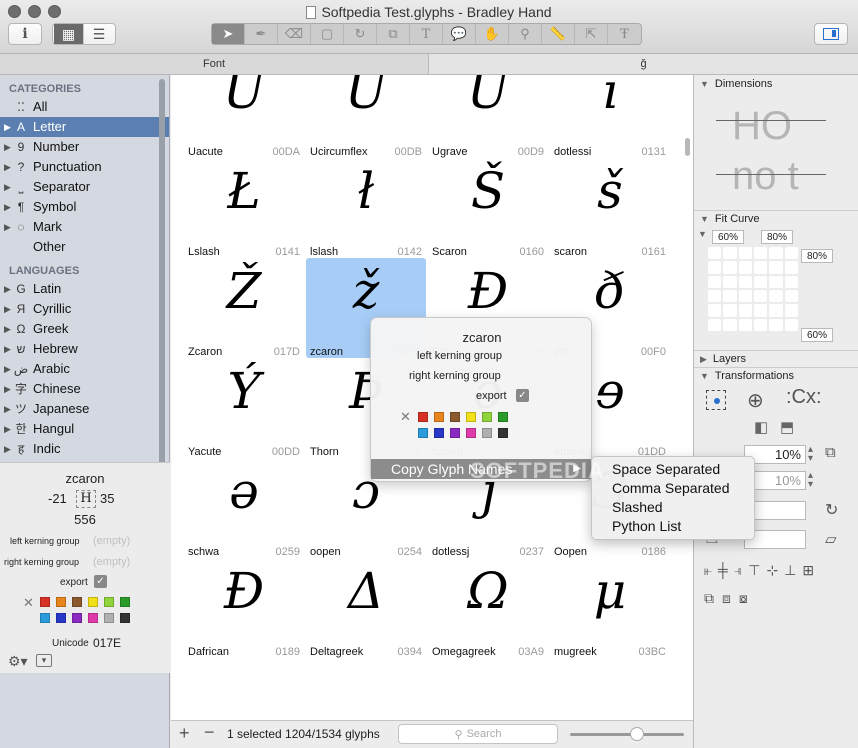 Image resolution: width=858 pixels, height=748 pixels. What do you see at coordinates (488, 116) in the screenshot?
I see `glyph-cell: Ù Ugrave 00D9` at bounding box center [488, 116].